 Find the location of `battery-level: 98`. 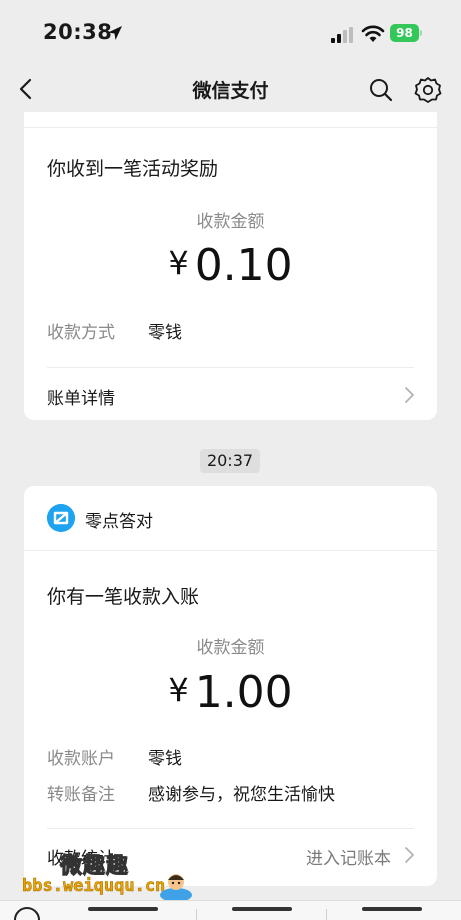

battery-level: 98 is located at coordinates (404, 33).